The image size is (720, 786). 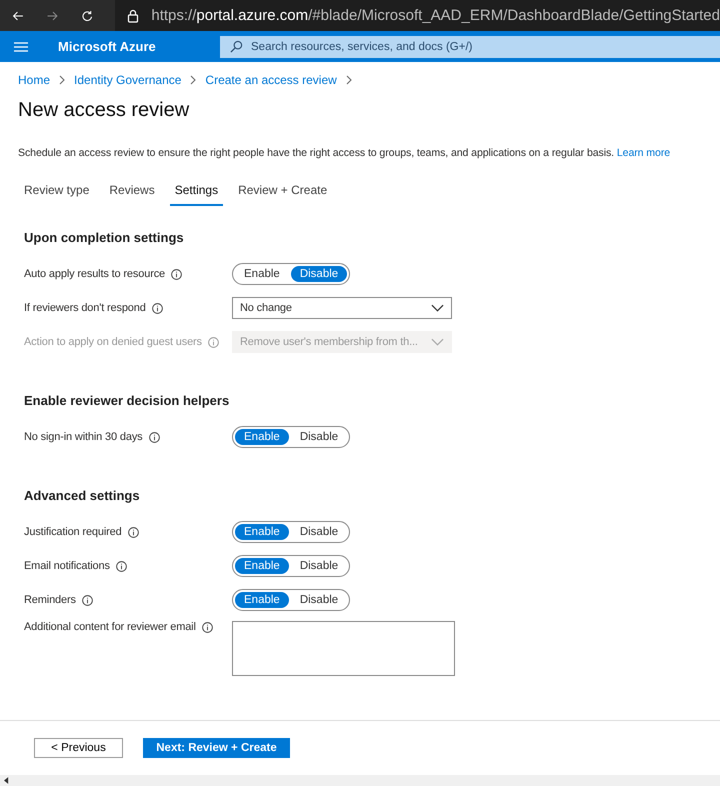 I want to click on setting-label: Action to apply on denied guest users, so click(x=113, y=342).